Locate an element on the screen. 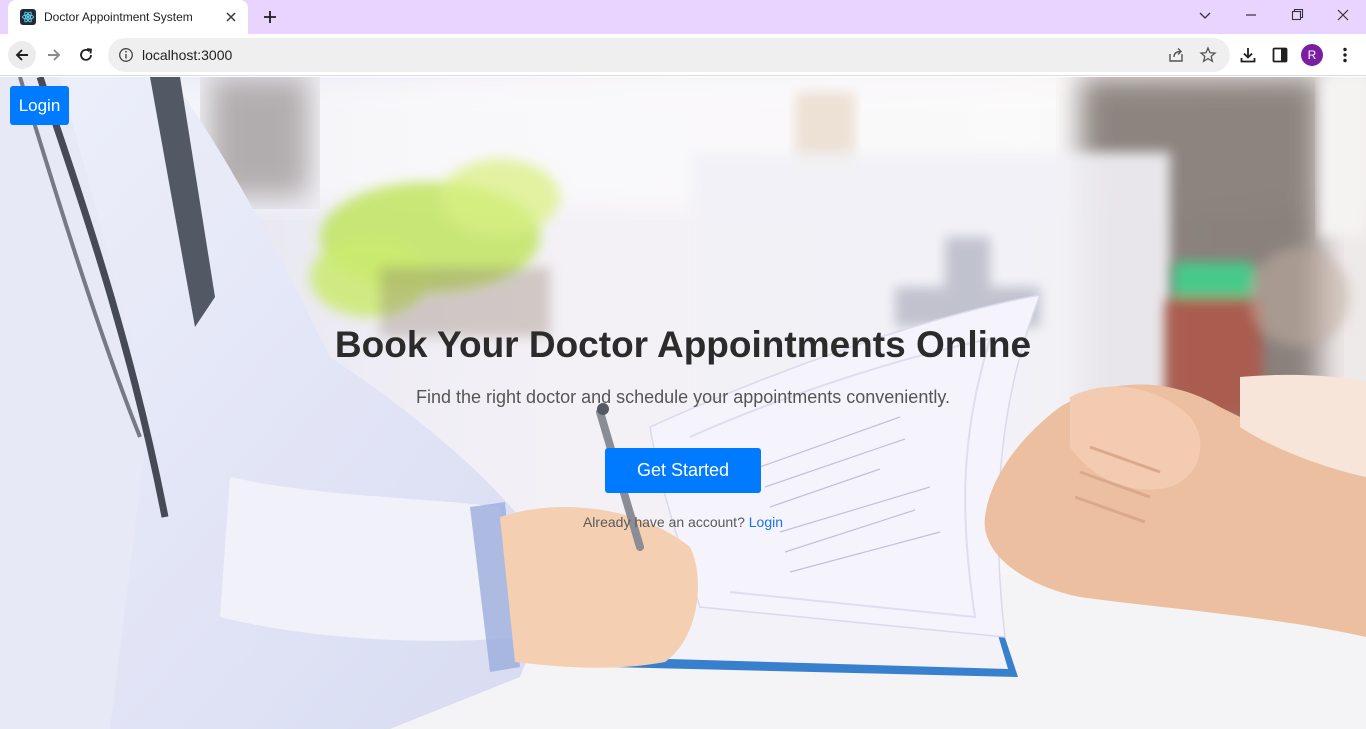 The width and height of the screenshot is (1366, 729). address-bar: localhost:3000 is located at coordinates (669, 55).